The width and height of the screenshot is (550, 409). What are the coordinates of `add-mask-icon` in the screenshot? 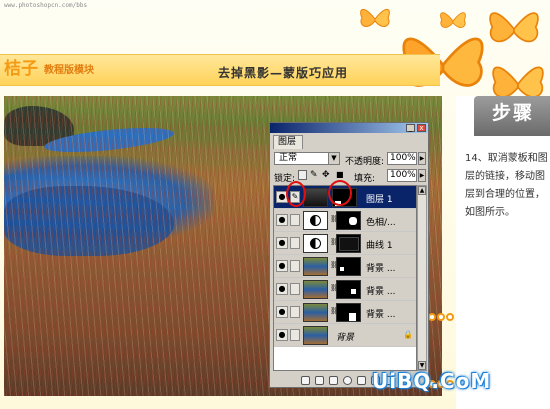 It's located at (333, 380).